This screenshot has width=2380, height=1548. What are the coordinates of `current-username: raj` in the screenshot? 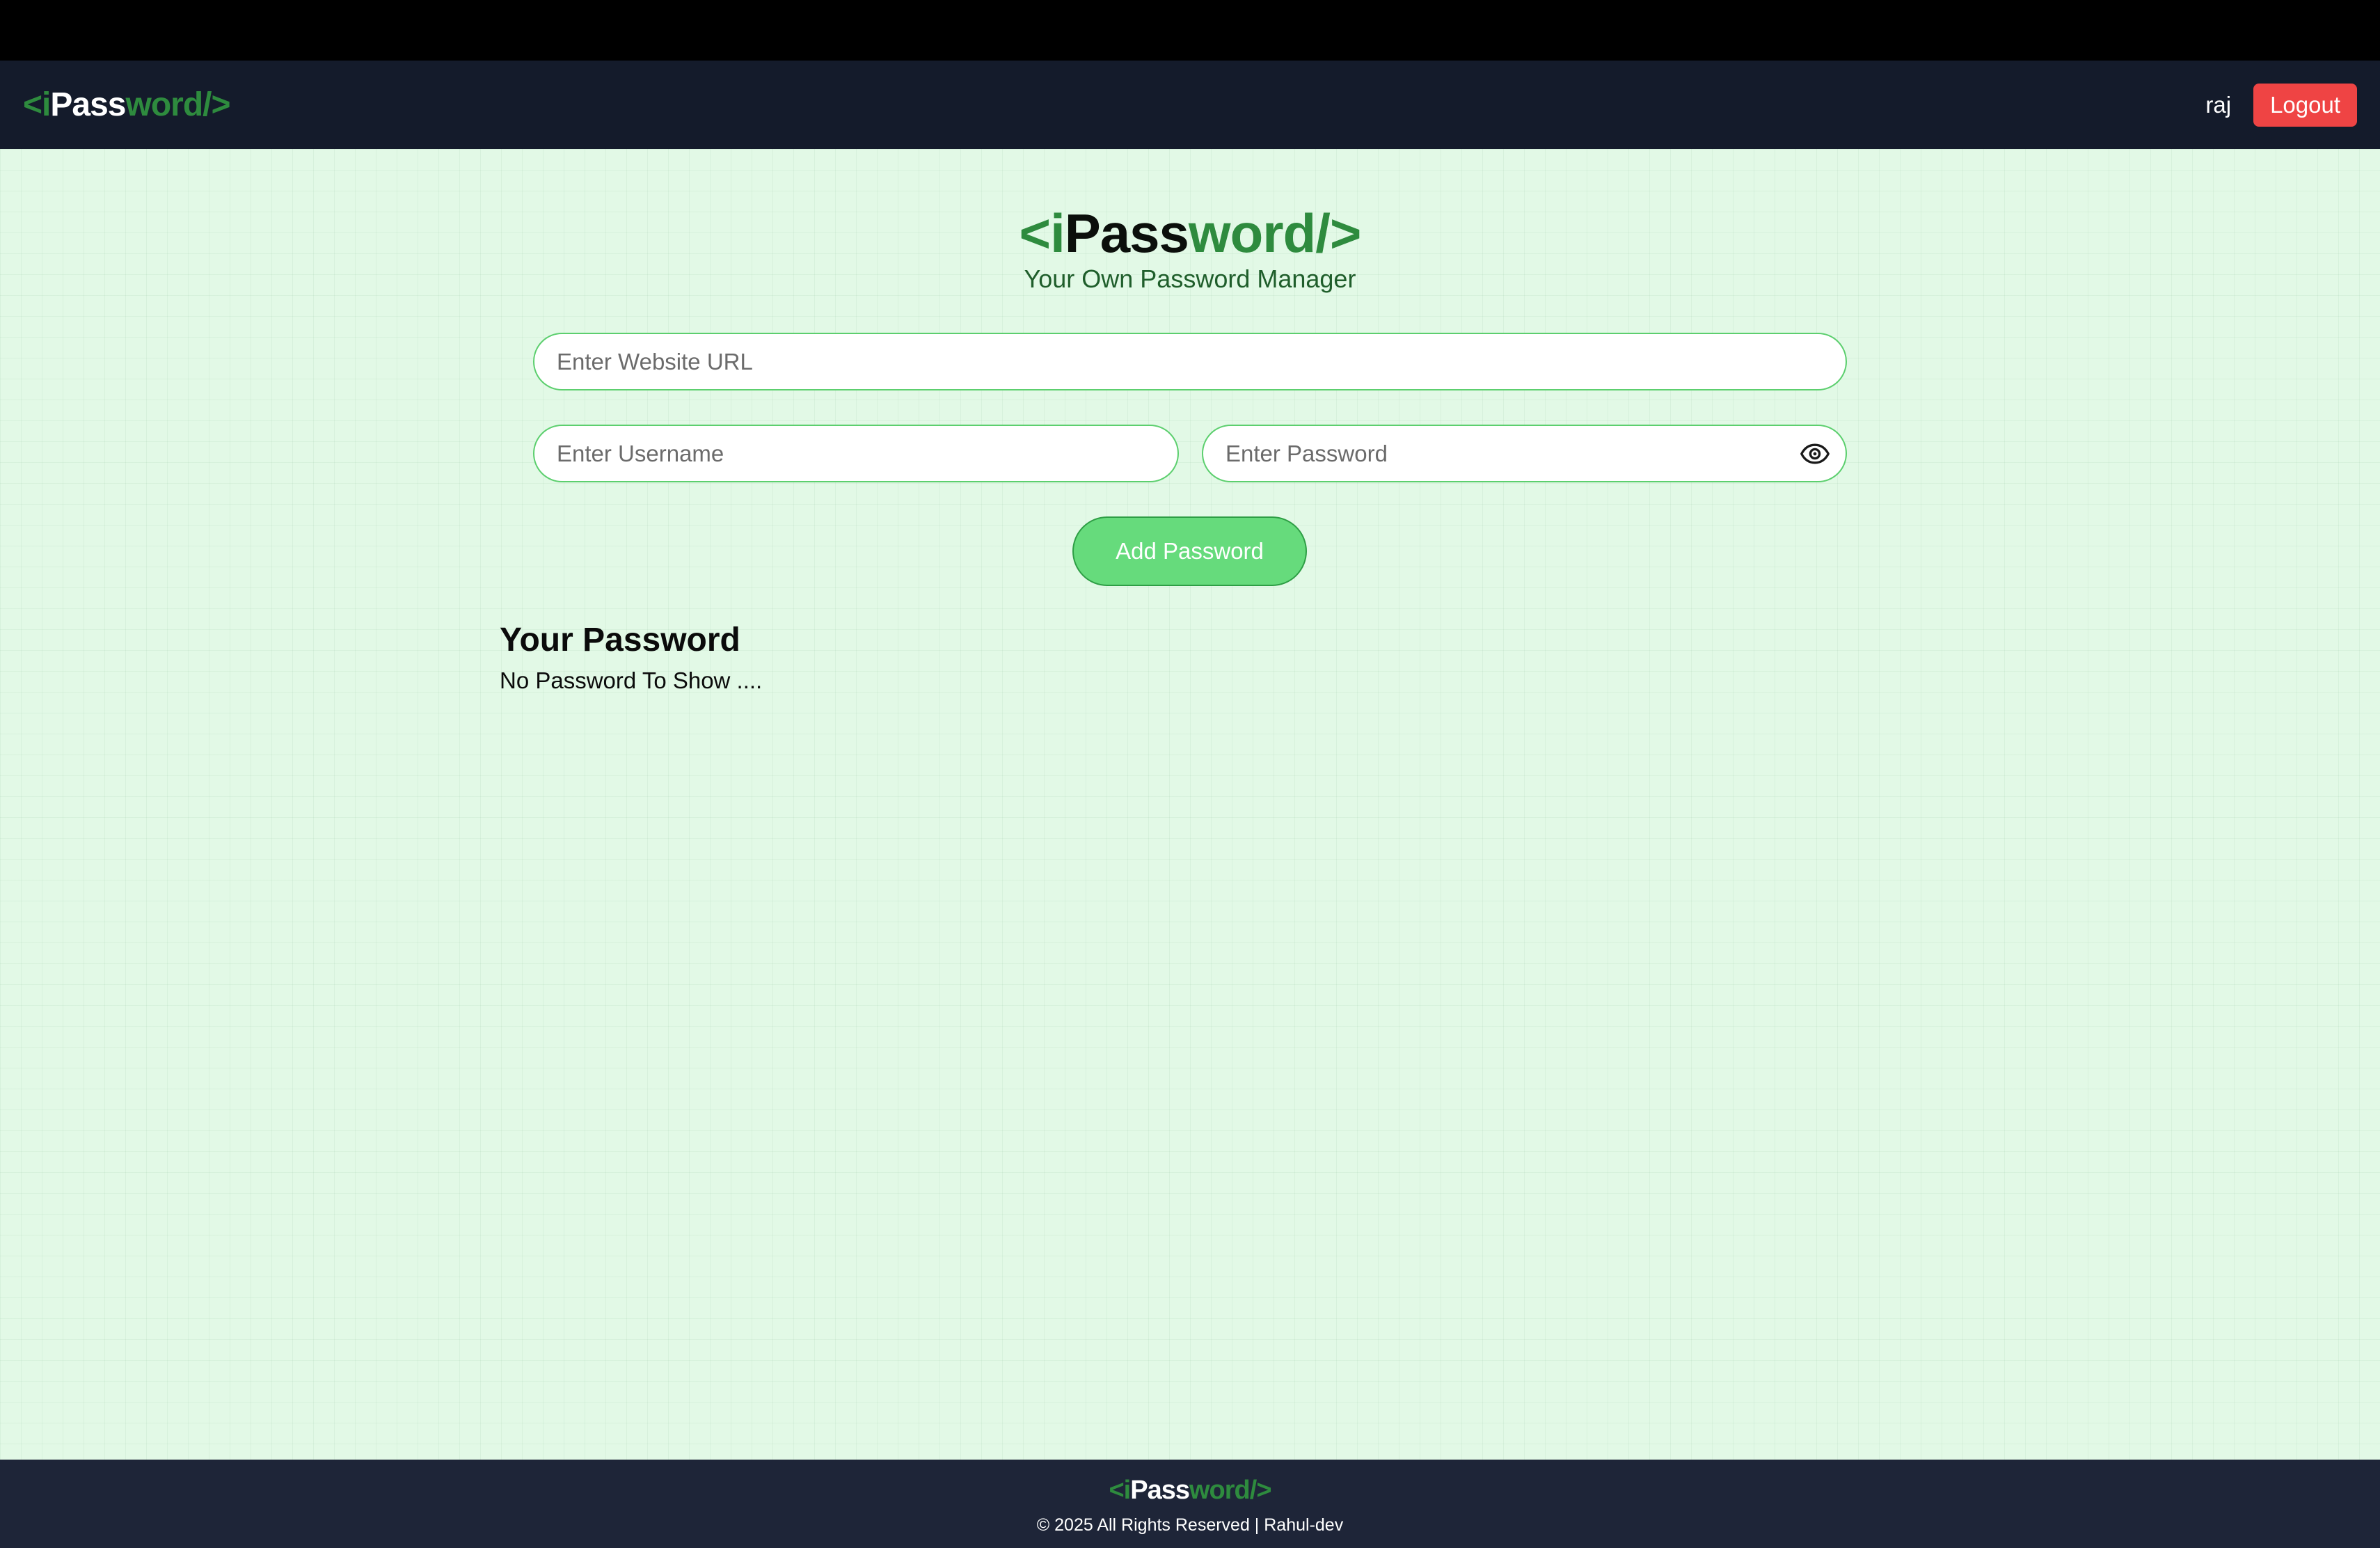 It's located at (2218, 104).